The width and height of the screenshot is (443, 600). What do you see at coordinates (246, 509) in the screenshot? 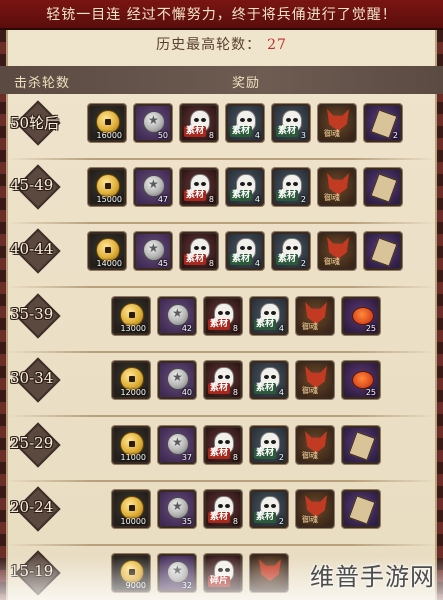
I see `reward-items: 10000 35 素材8素材2 御魂` at bounding box center [246, 509].